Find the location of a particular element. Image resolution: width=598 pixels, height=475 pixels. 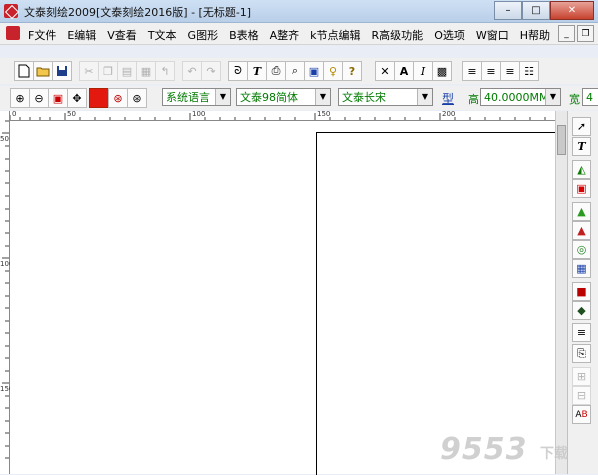

type-button: 型 is located at coordinates (448, 98).